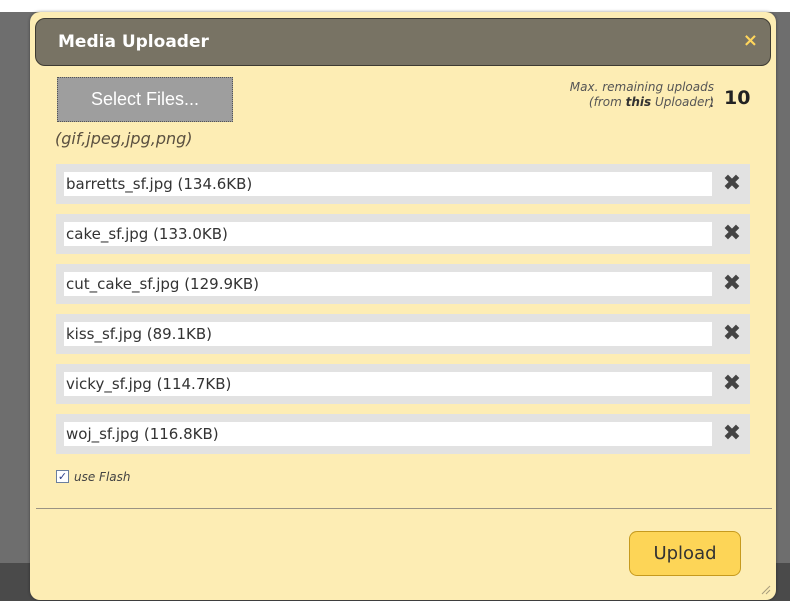  What do you see at coordinates (765, 589) in the screenshot?
I see `resize-grip-icon` at bounding box center [765, 589].